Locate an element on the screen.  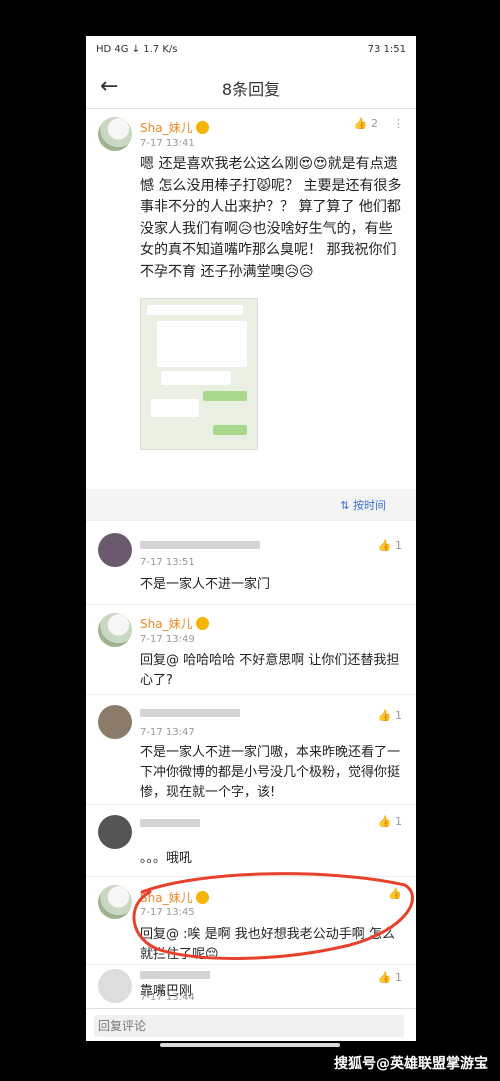
home-indicator is located at coordinates (250, 1045).